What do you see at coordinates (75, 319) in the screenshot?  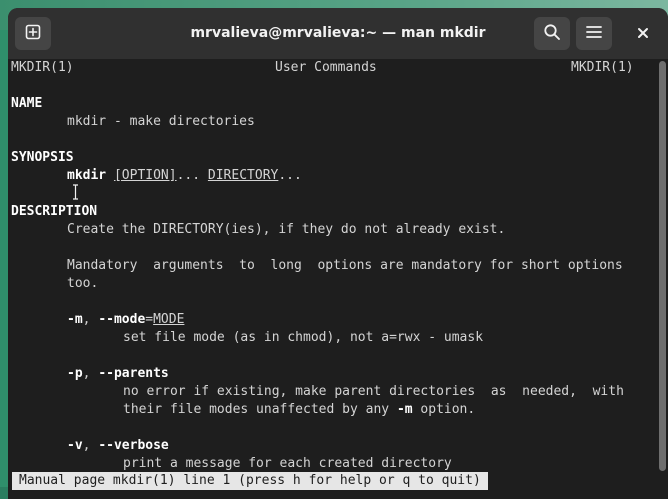 I see `option-mode-short: -m` at bounding box center [75, 319].